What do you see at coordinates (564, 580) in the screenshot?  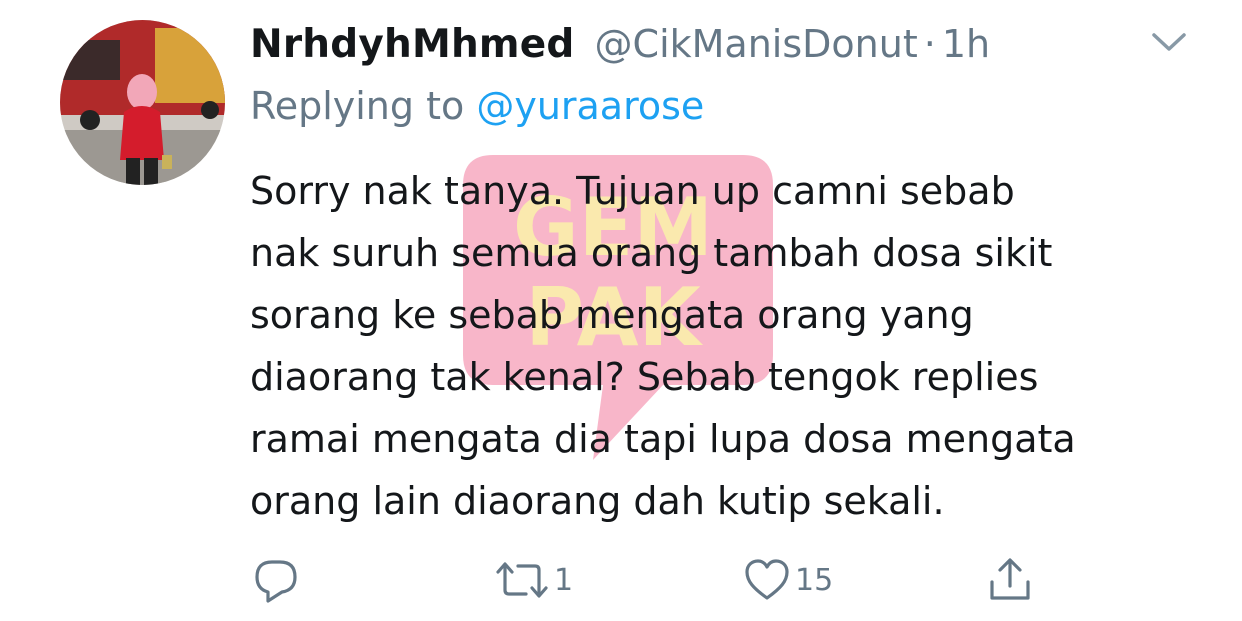 I see `retweet-count: 1` at bounding box center [564, 580].